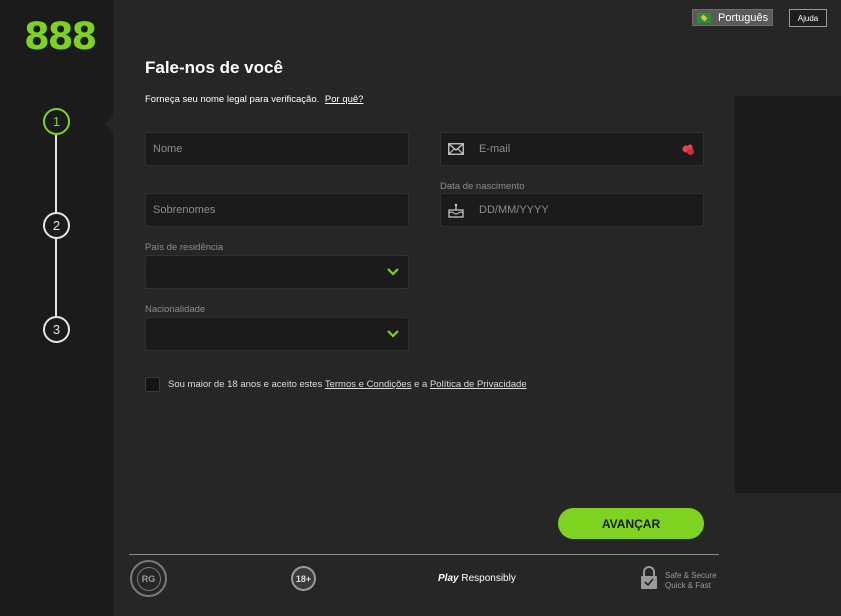 The width and height of the screenshot is (841, 616). Describe the element at coordinates (344, 99) in the screenshot. I see `why-link: Por quê?` at that location.